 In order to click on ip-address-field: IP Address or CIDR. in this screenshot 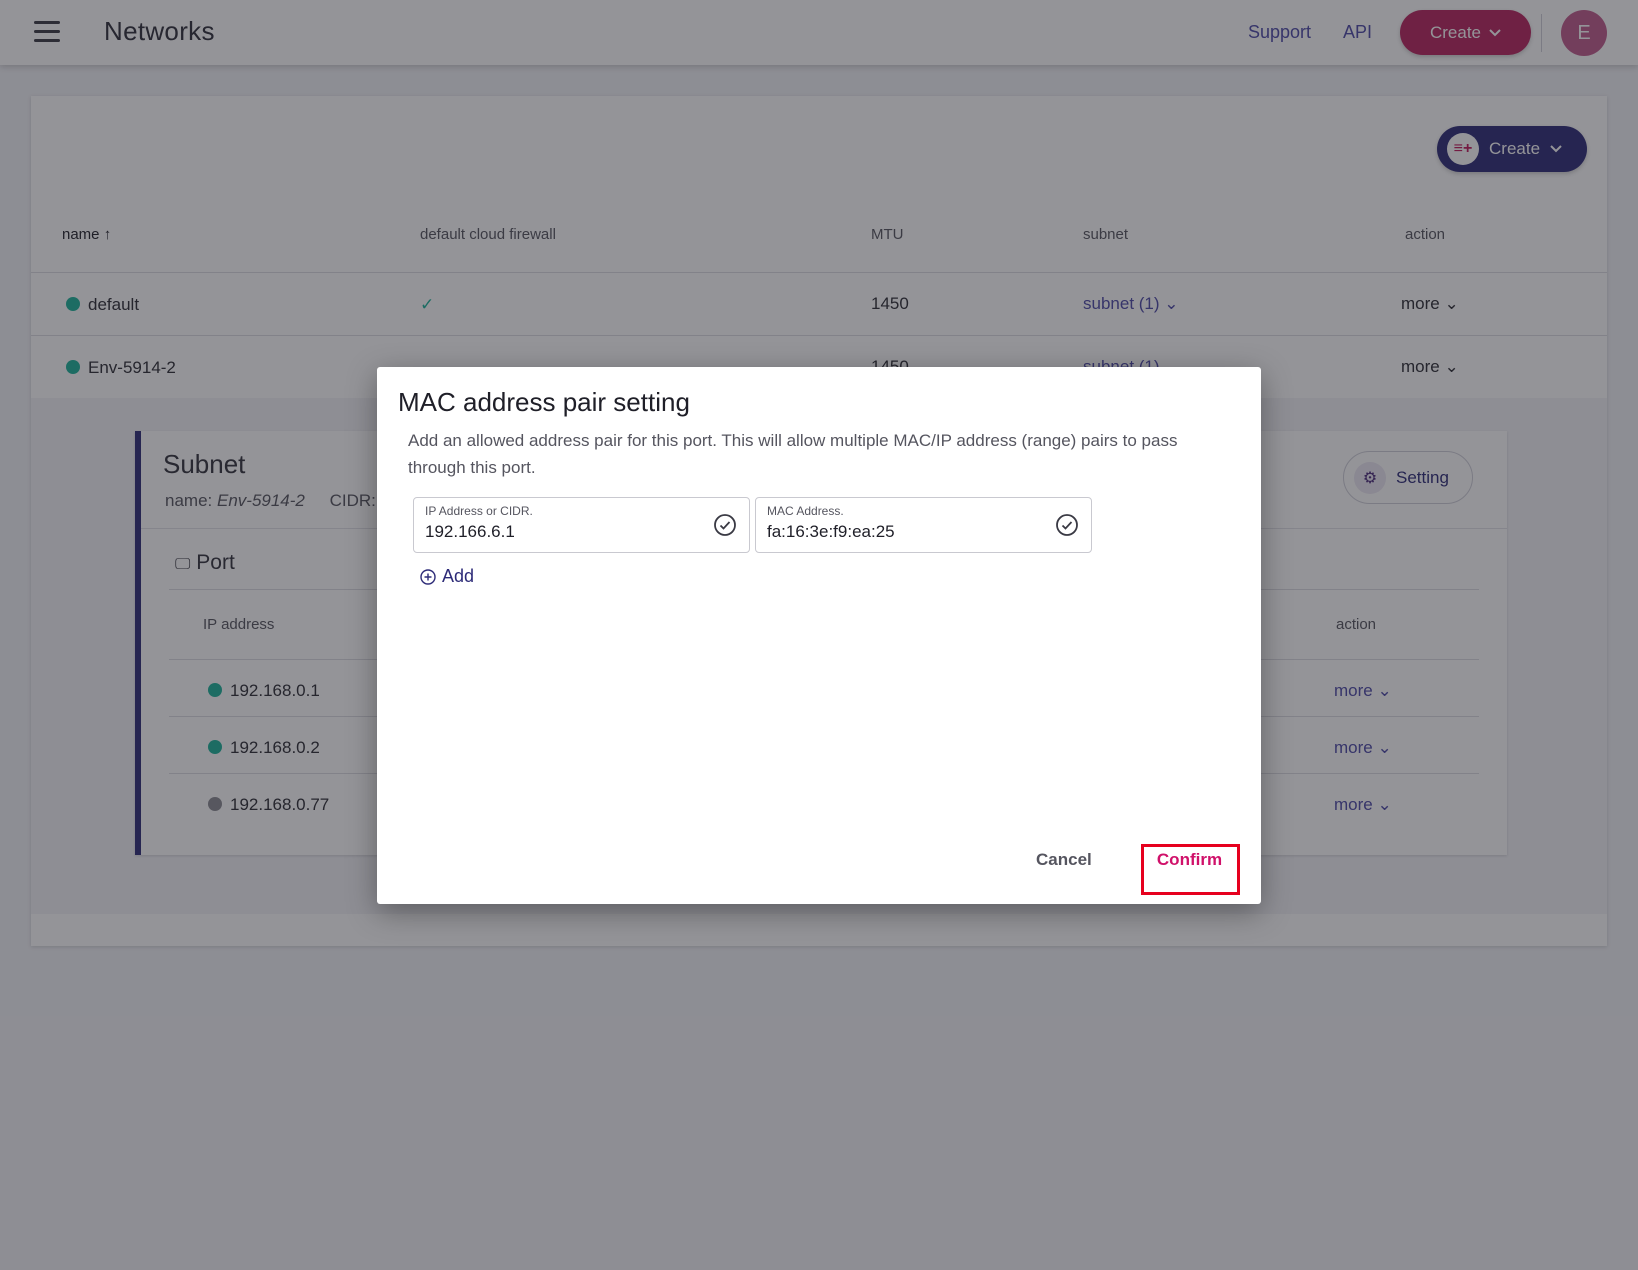, I will do `click(581, 525)`.